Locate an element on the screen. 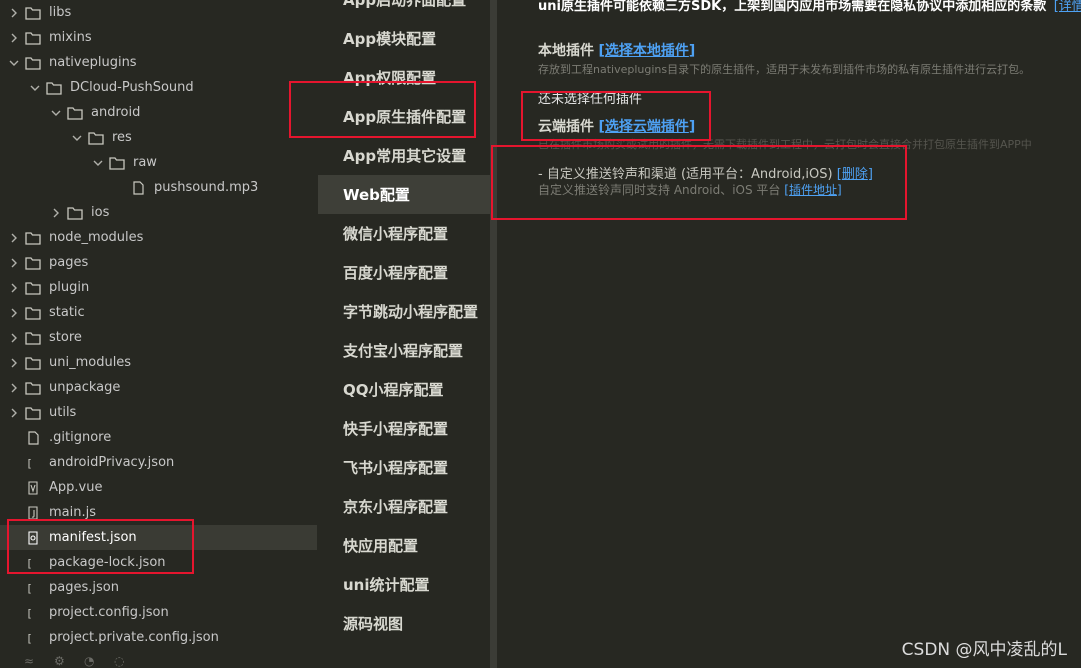 The image size is (1081, 668). select-local-plugin-link: 选择本地插件 is located at coordinates (647, 51).